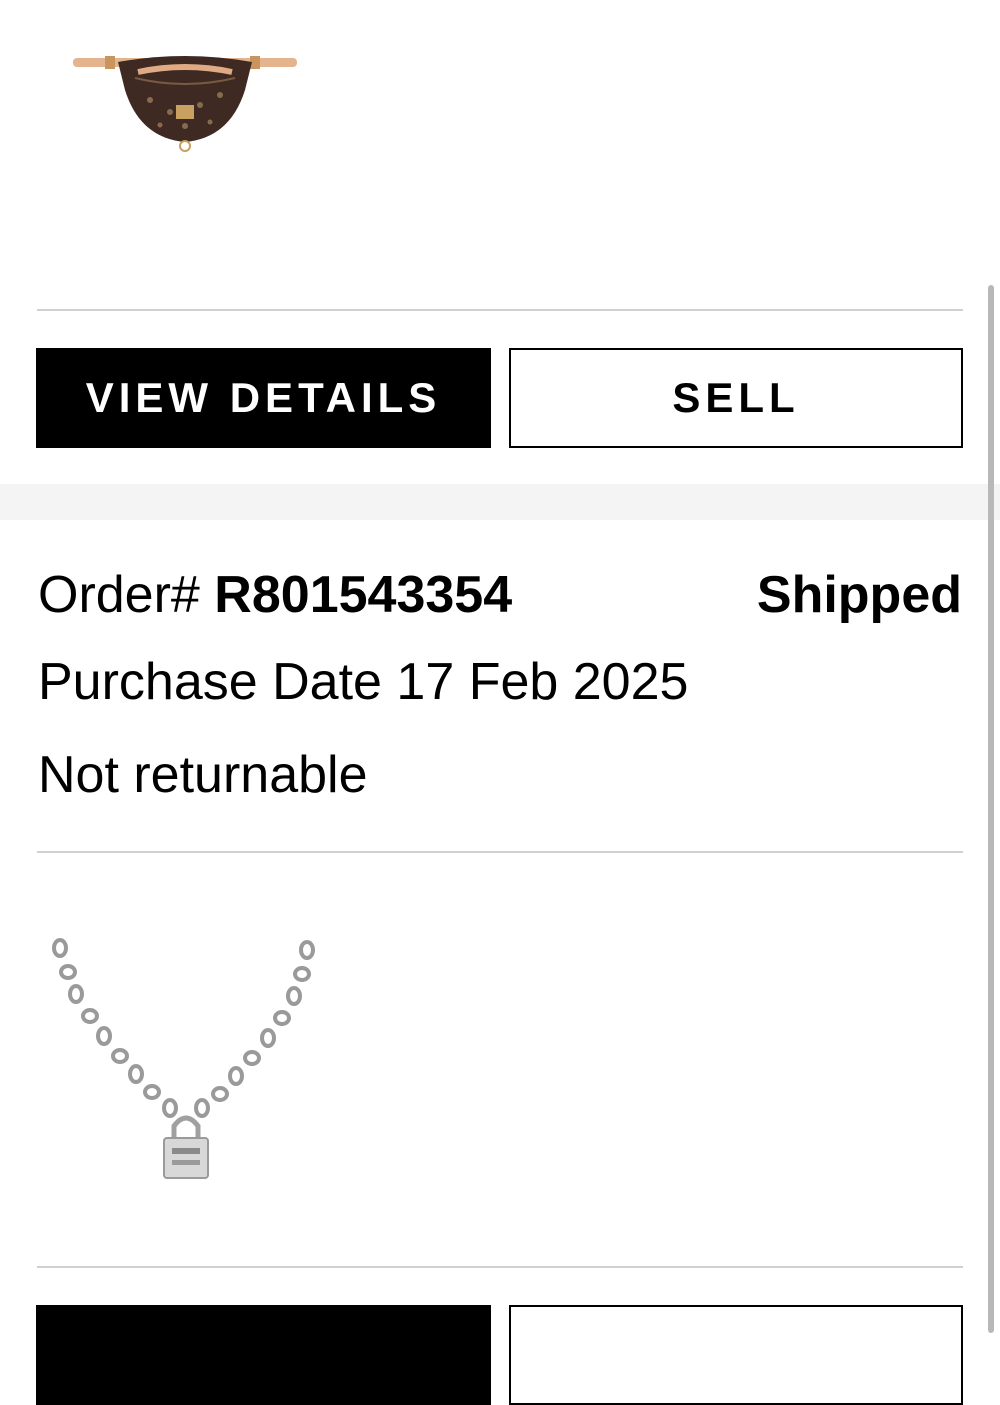 Image resolution: width=1000 pixels, height=1405 pixels. I want to click on order-number: R801543354, so click(363, 595).